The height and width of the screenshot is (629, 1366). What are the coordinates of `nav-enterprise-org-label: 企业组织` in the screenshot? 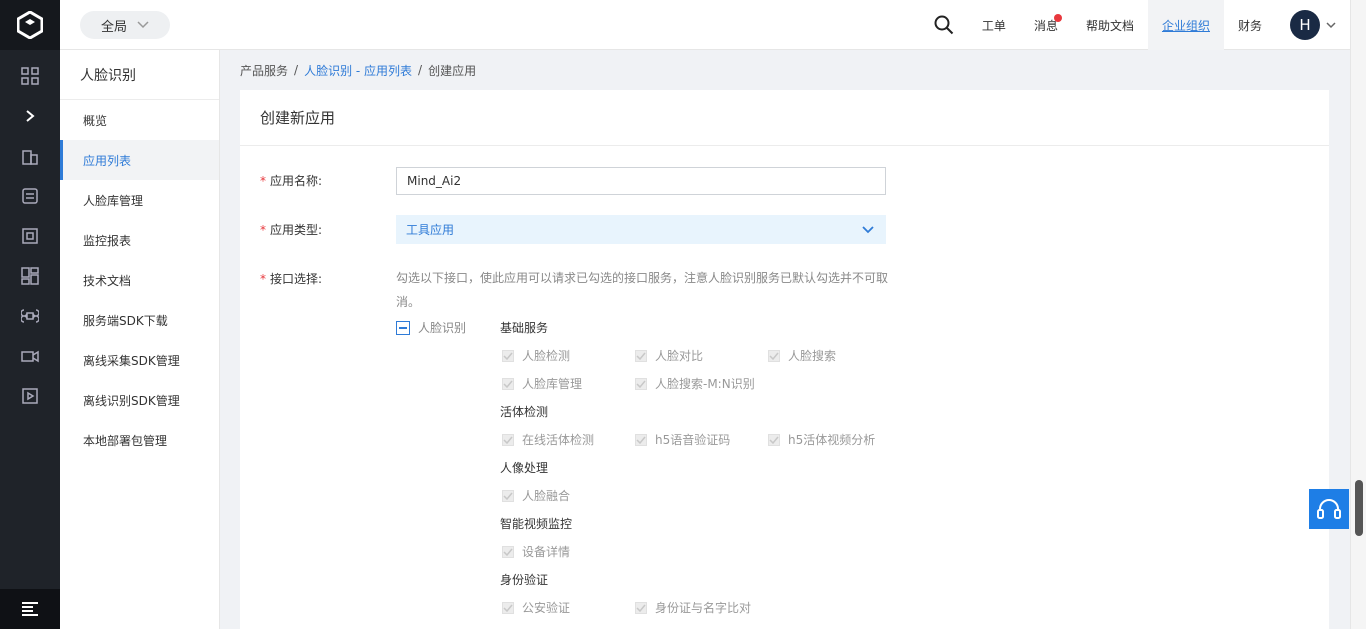 It's located at (1185, 25).